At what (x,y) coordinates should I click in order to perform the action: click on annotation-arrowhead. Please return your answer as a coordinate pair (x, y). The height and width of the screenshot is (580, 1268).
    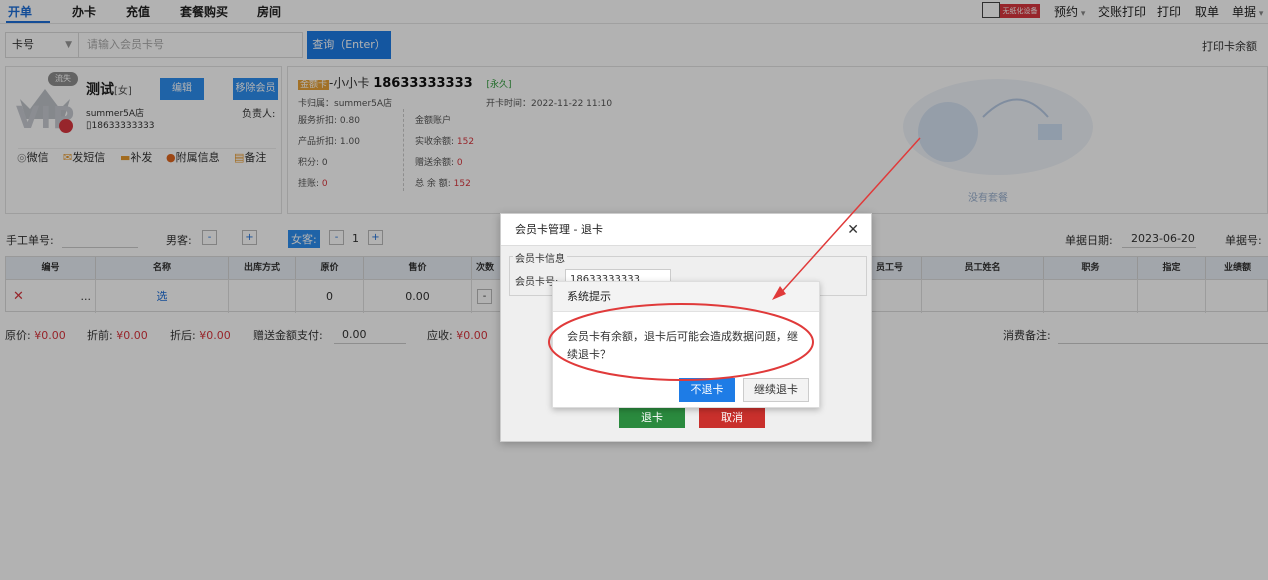
    Looking at the image, I should click on (779, 293).